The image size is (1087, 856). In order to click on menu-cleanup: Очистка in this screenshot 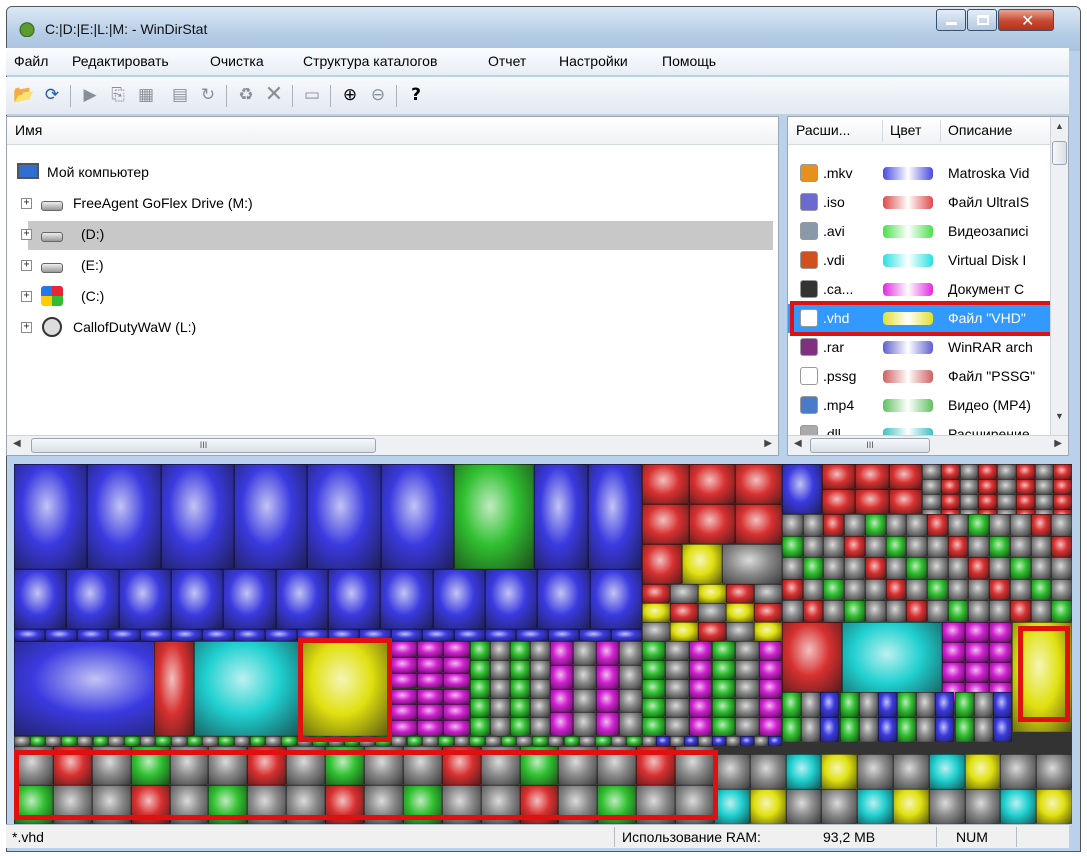, I will do `click(237, 61)`.